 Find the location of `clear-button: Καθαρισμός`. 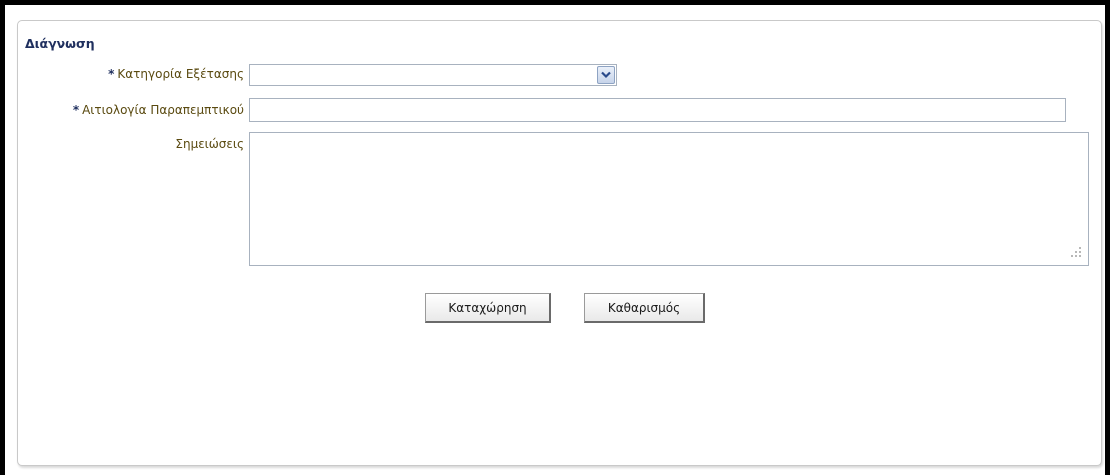

clear-button: Καθαρισμός is located at coordinates (644, 308).